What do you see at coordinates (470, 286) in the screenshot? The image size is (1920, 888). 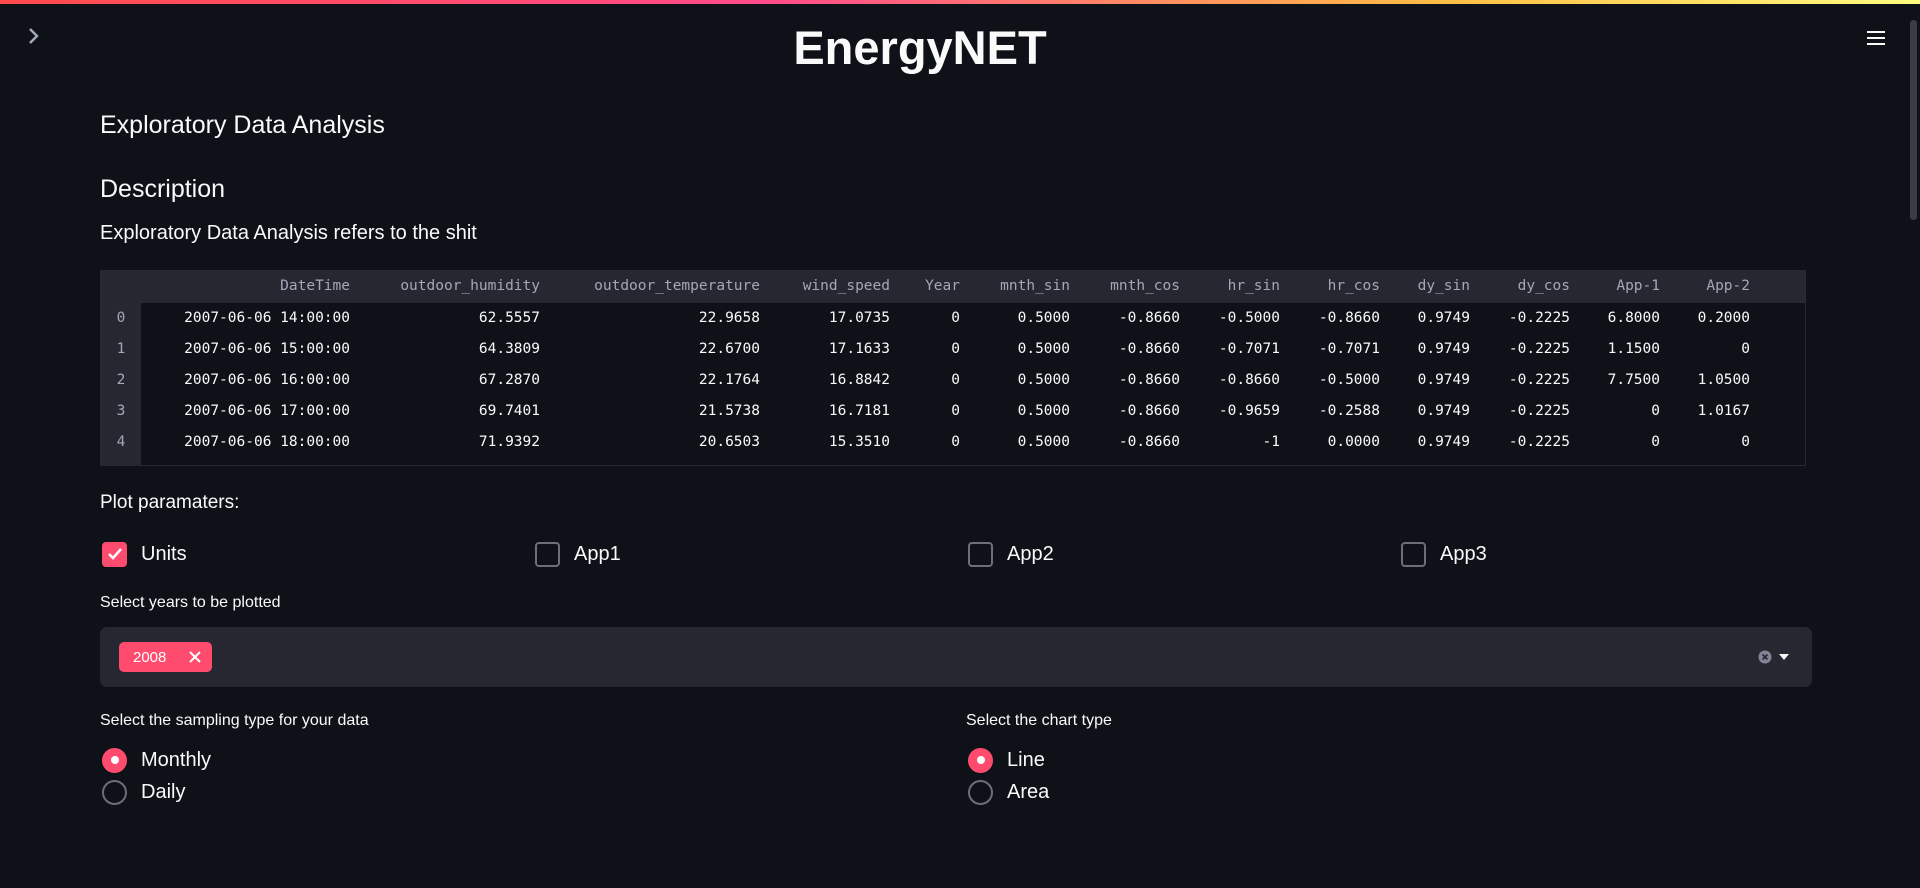 I see `table-header-cell: outdoor_humidity` at bounding box center [470, 286].